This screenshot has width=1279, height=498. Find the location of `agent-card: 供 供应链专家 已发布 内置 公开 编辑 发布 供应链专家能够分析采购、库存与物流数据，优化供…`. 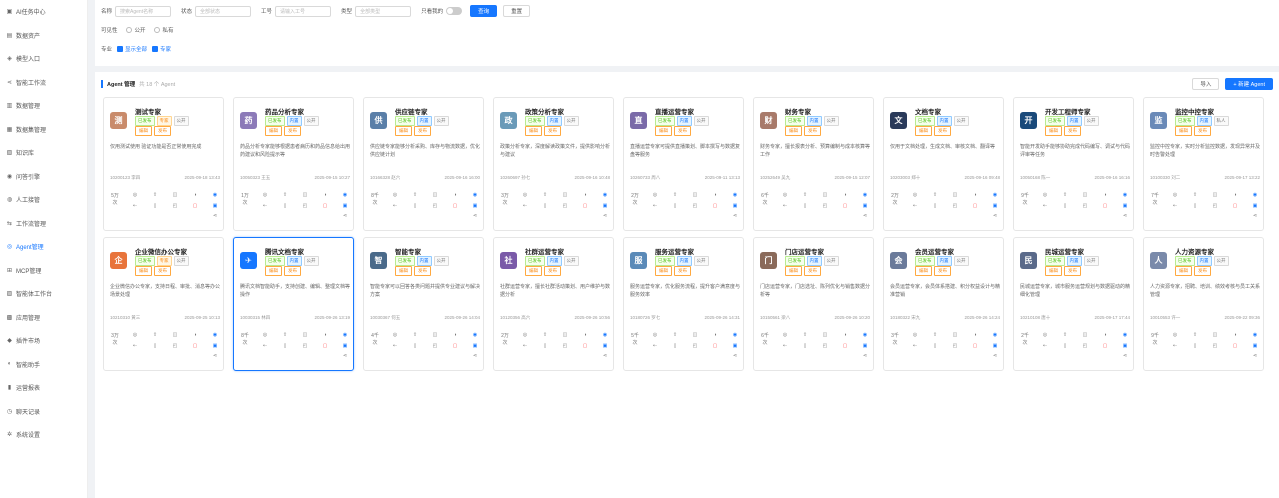

agent-card: 供 供应链专家 已发布 内置 公开 编辑 发布 供应链专家能够分析采购、库存与物流数据，优化供… is located at coordinates (423, 164).